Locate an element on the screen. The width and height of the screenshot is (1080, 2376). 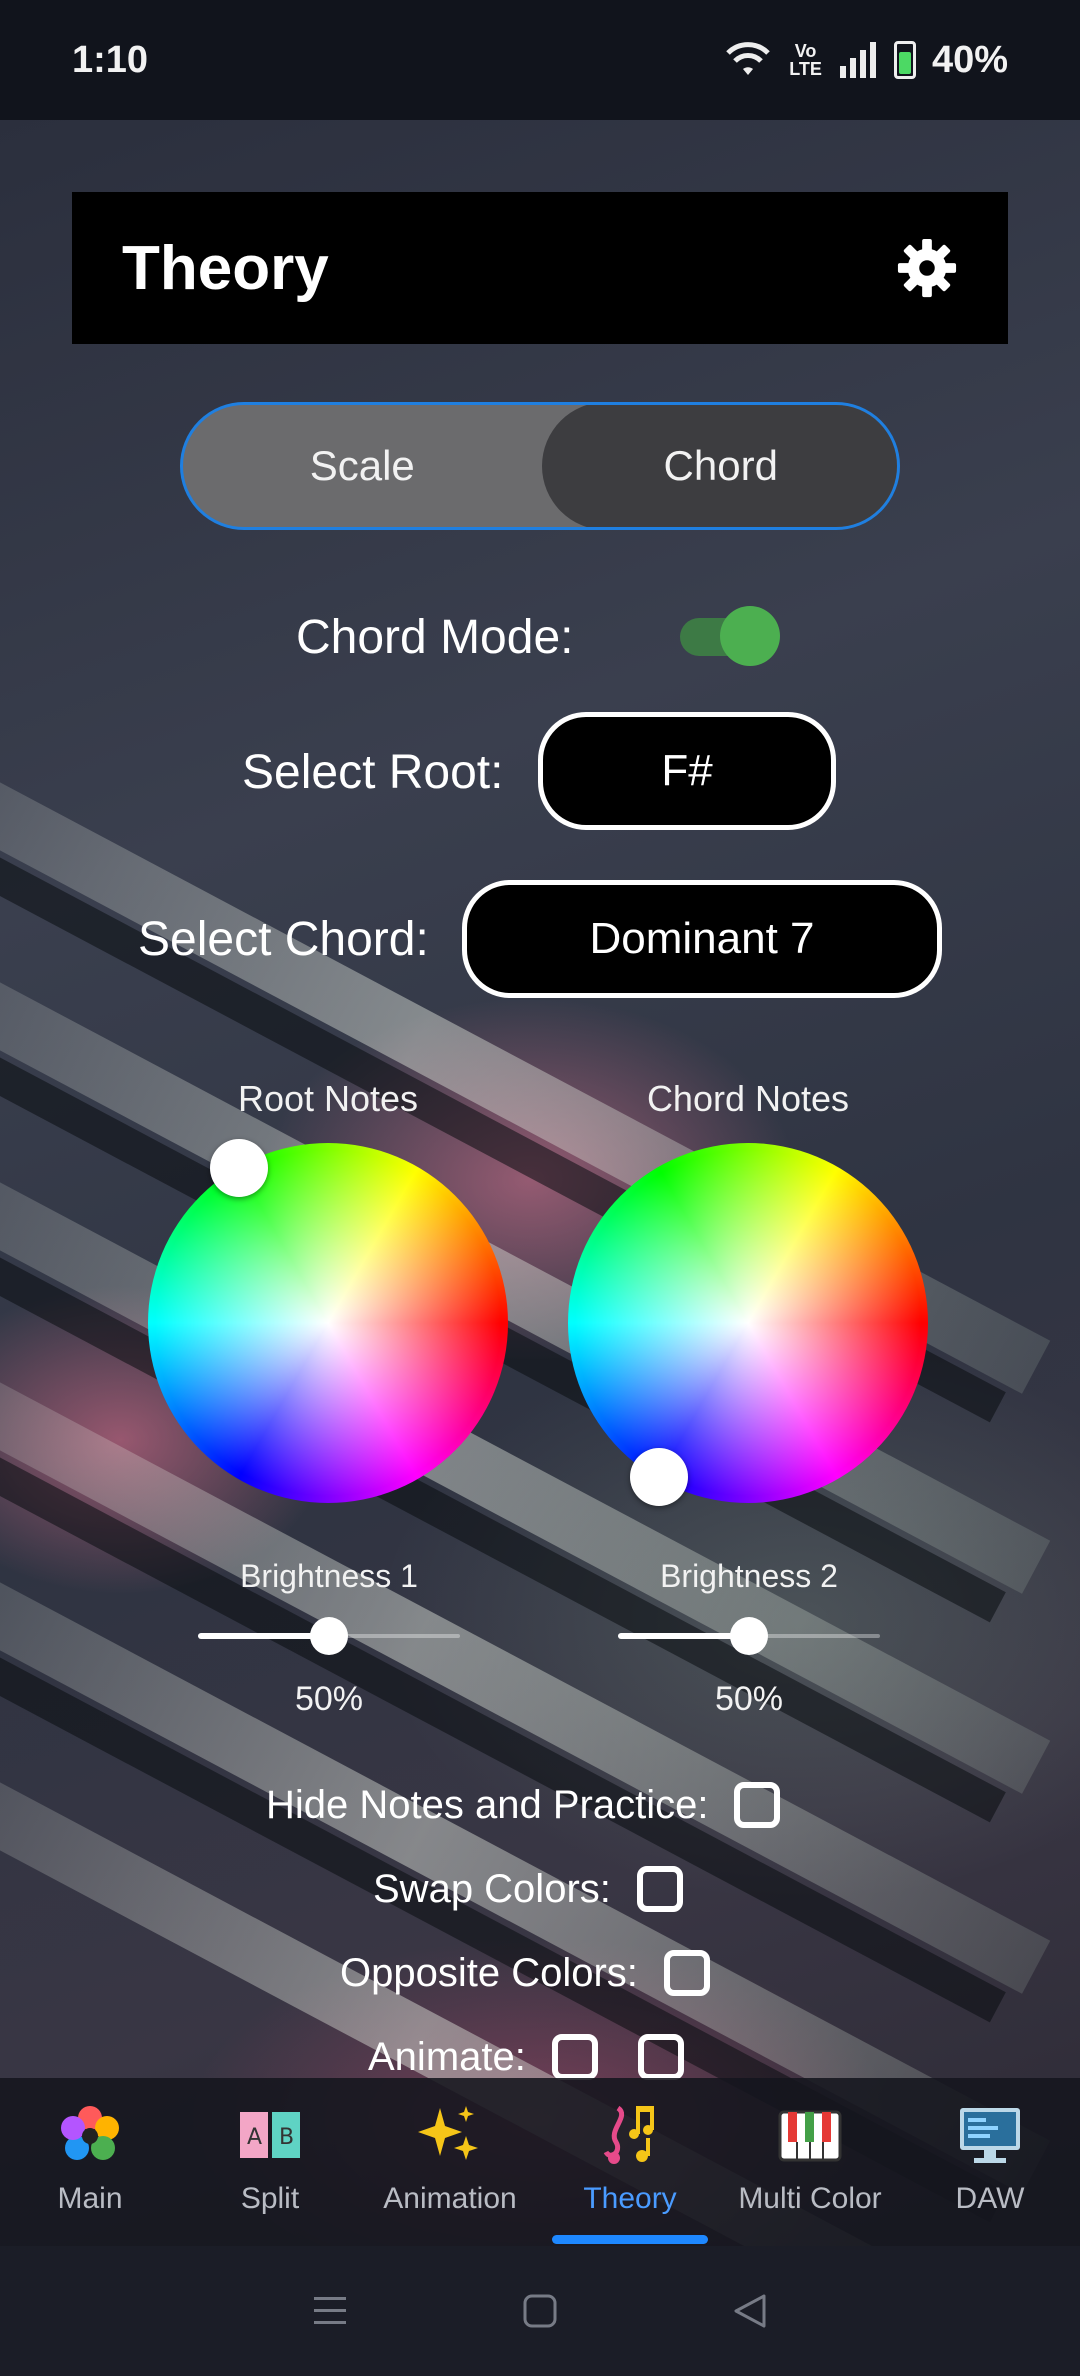
select-chord-label: Select Chord: is located at coordinates (283, 939).